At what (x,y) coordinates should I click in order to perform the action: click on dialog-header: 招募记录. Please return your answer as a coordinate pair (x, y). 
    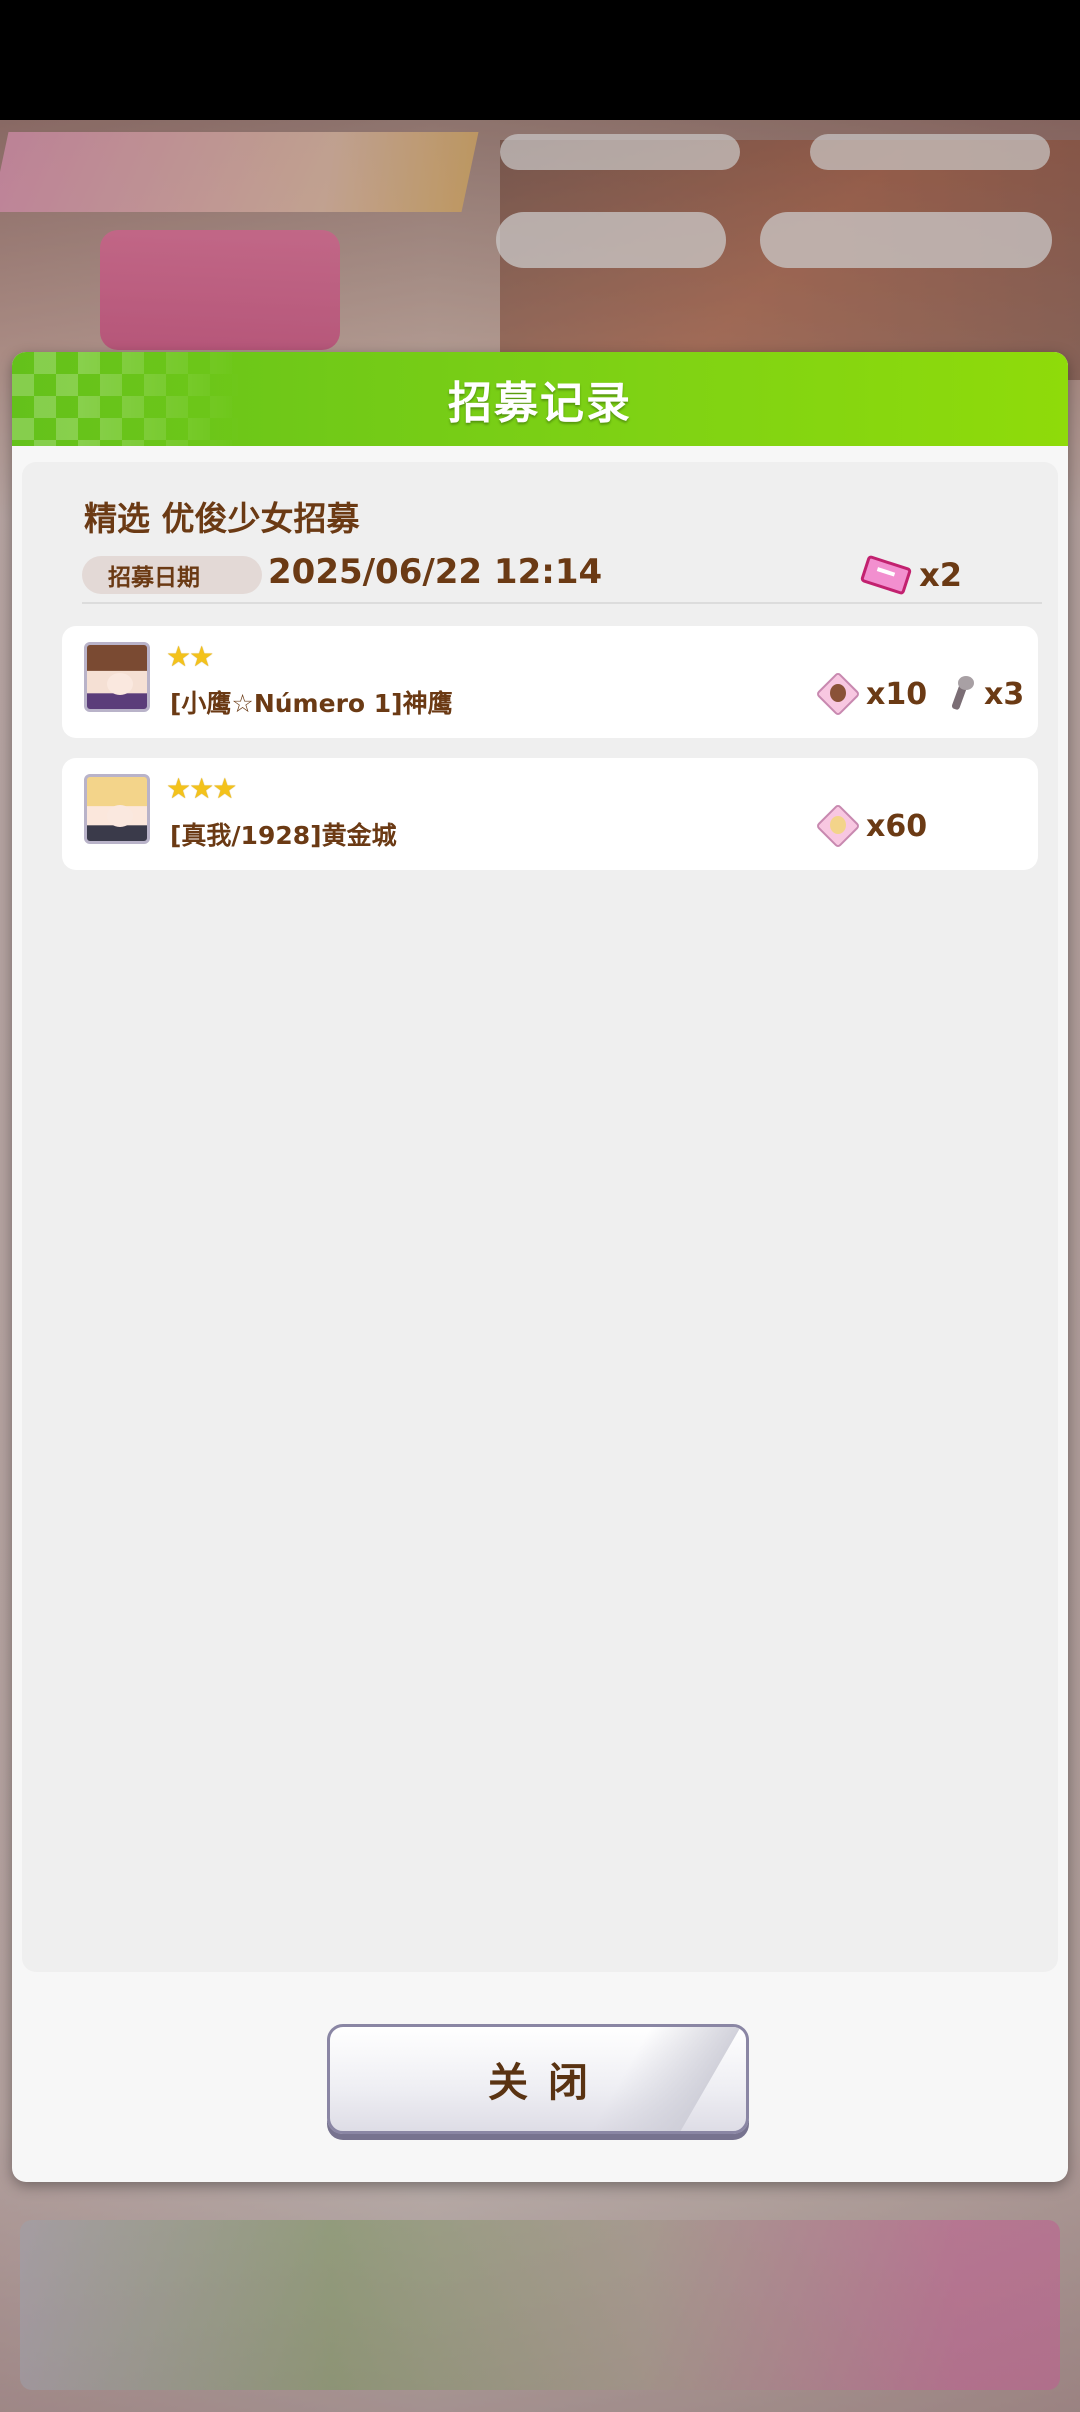
    Looking at the image, I should click on (540, 399).